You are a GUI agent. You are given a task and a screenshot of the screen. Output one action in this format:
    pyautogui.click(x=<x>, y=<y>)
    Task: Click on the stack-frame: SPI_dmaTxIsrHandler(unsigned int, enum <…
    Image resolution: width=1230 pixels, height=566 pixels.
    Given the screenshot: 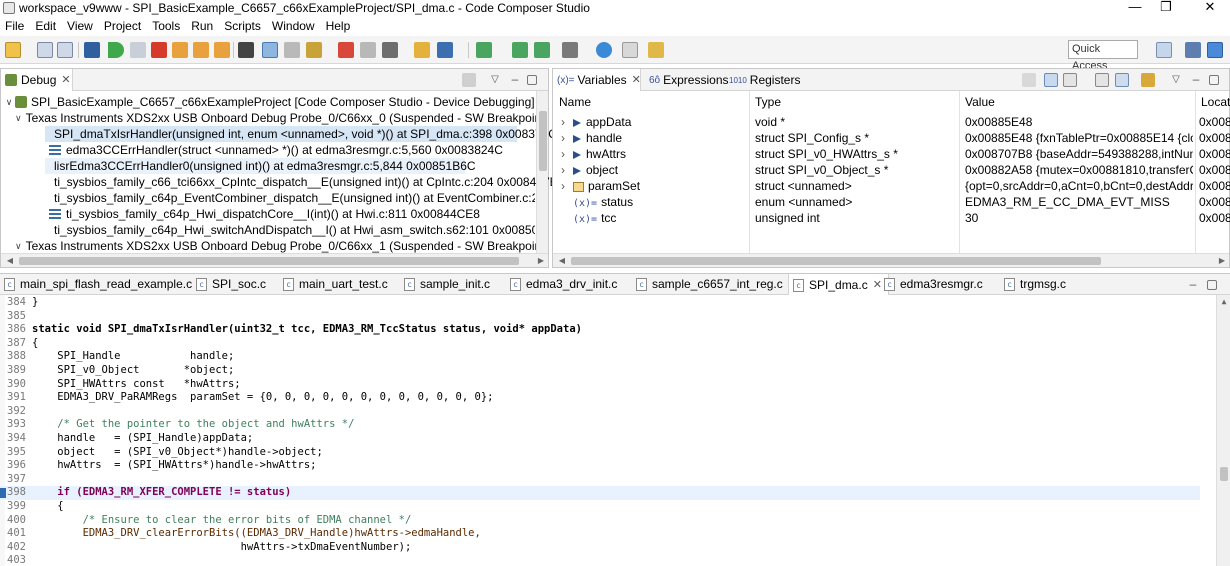 What is the action you would take?
    pyautogui.click(x=305, y=134)
    